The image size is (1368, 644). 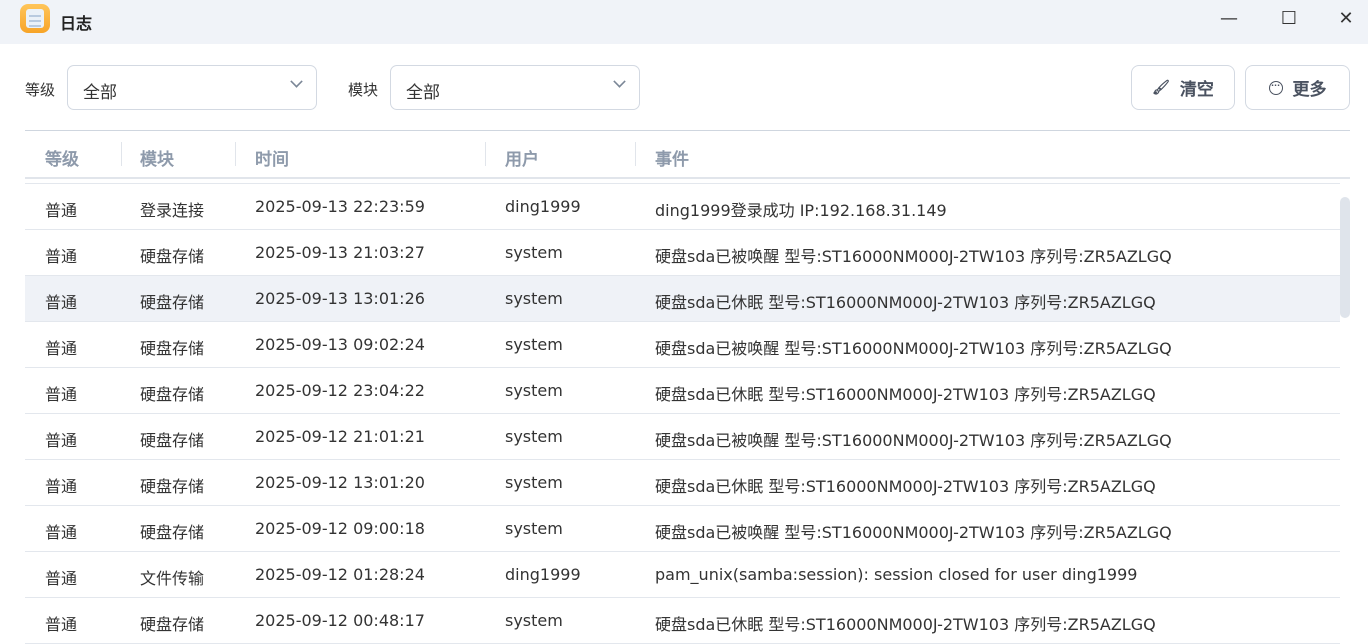 What do you see at coordinates (340, 436) in the screenshot?
I see `cell-time: 2025-09-12 21:01:21` at bounding box center [340, 436].